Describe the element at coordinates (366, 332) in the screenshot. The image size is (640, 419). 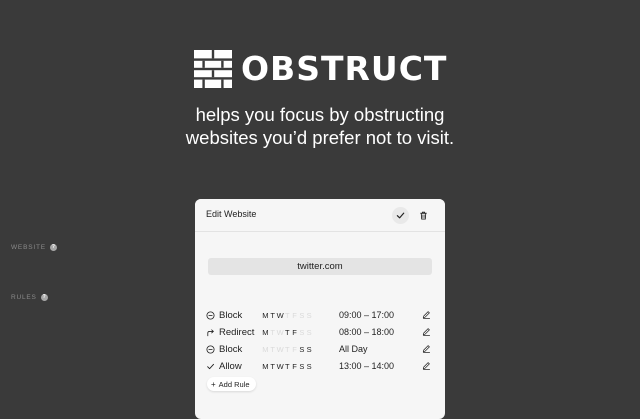
I see `rule-time: 08:00 – 18:00` at that location.